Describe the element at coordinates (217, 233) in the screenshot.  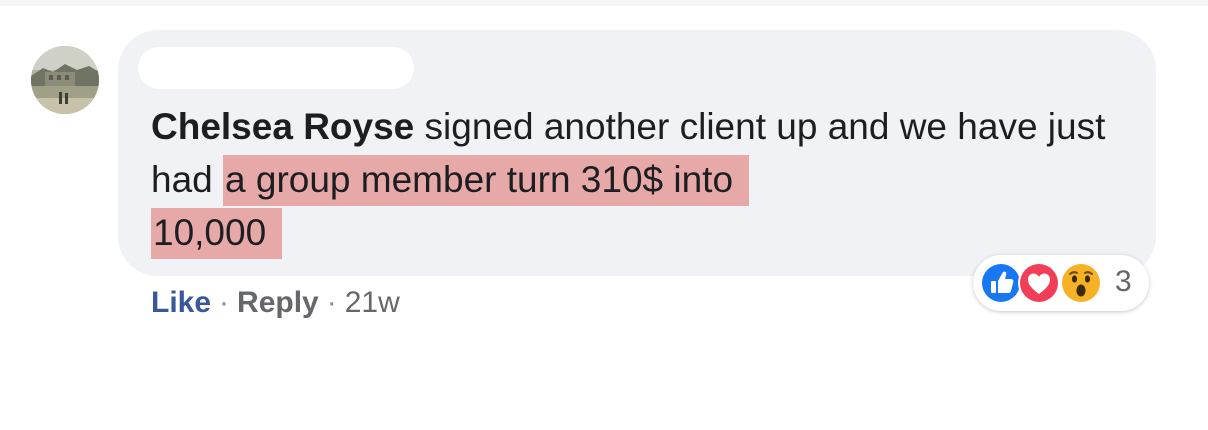
I see `highlighted-text-continued: 10,000` at that location.